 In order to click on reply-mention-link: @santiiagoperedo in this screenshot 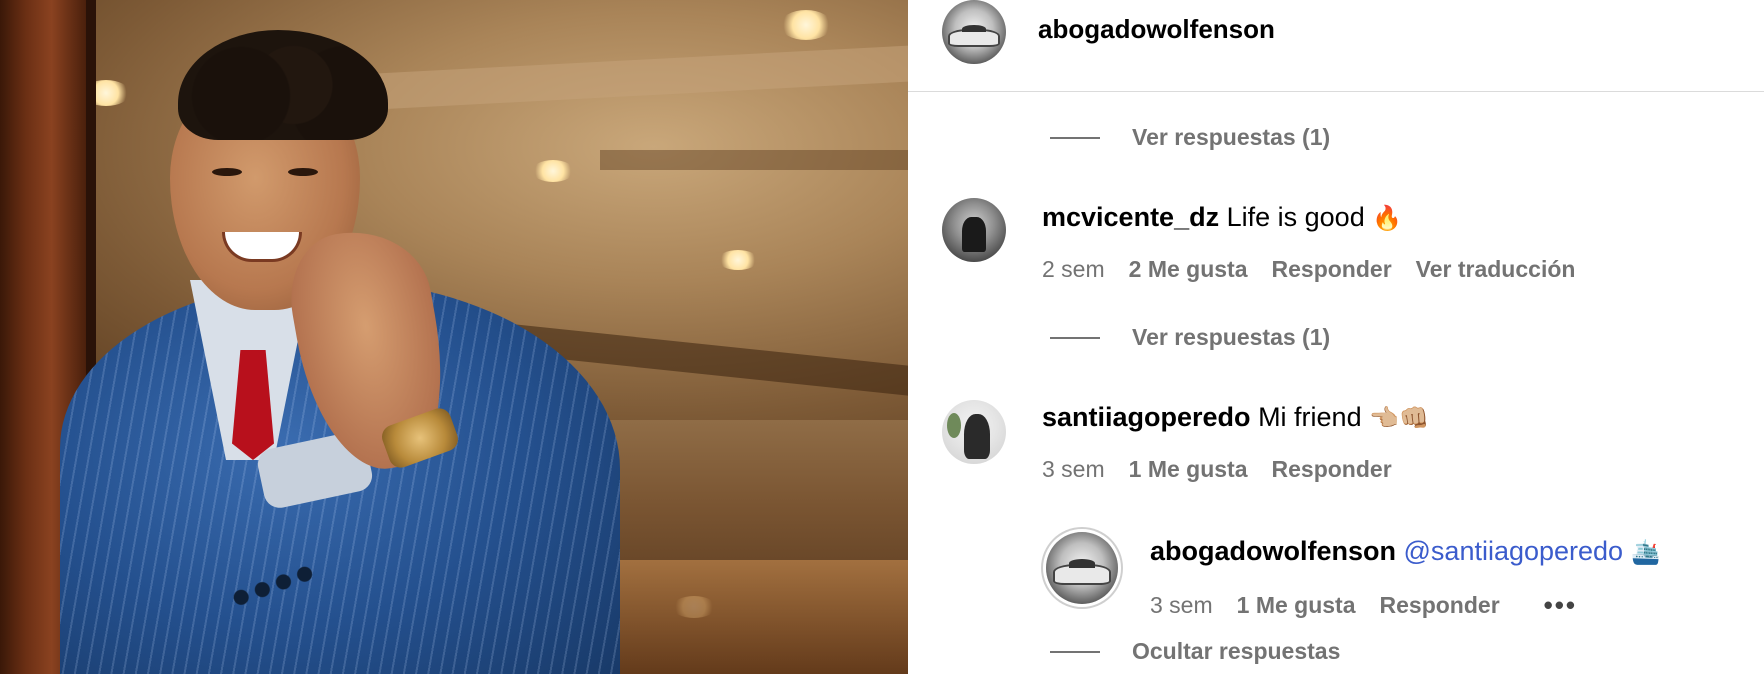, I will do `click(1514, 551)`.